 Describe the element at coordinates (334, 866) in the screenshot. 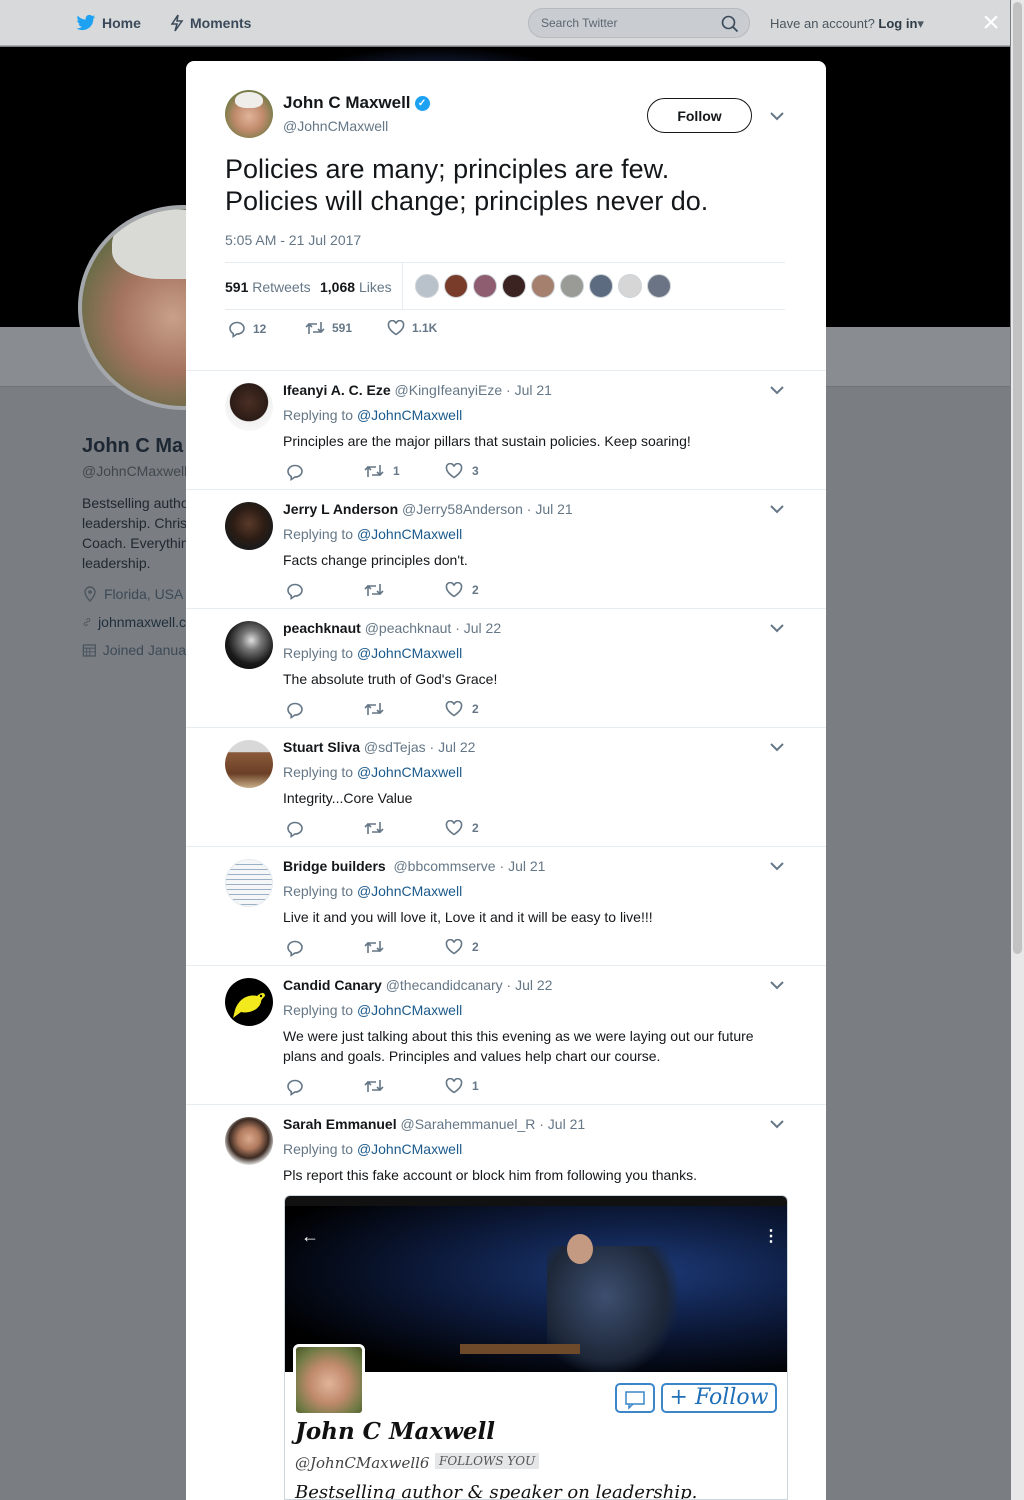

I see `reply-author-name: Bridge builders` at that location.